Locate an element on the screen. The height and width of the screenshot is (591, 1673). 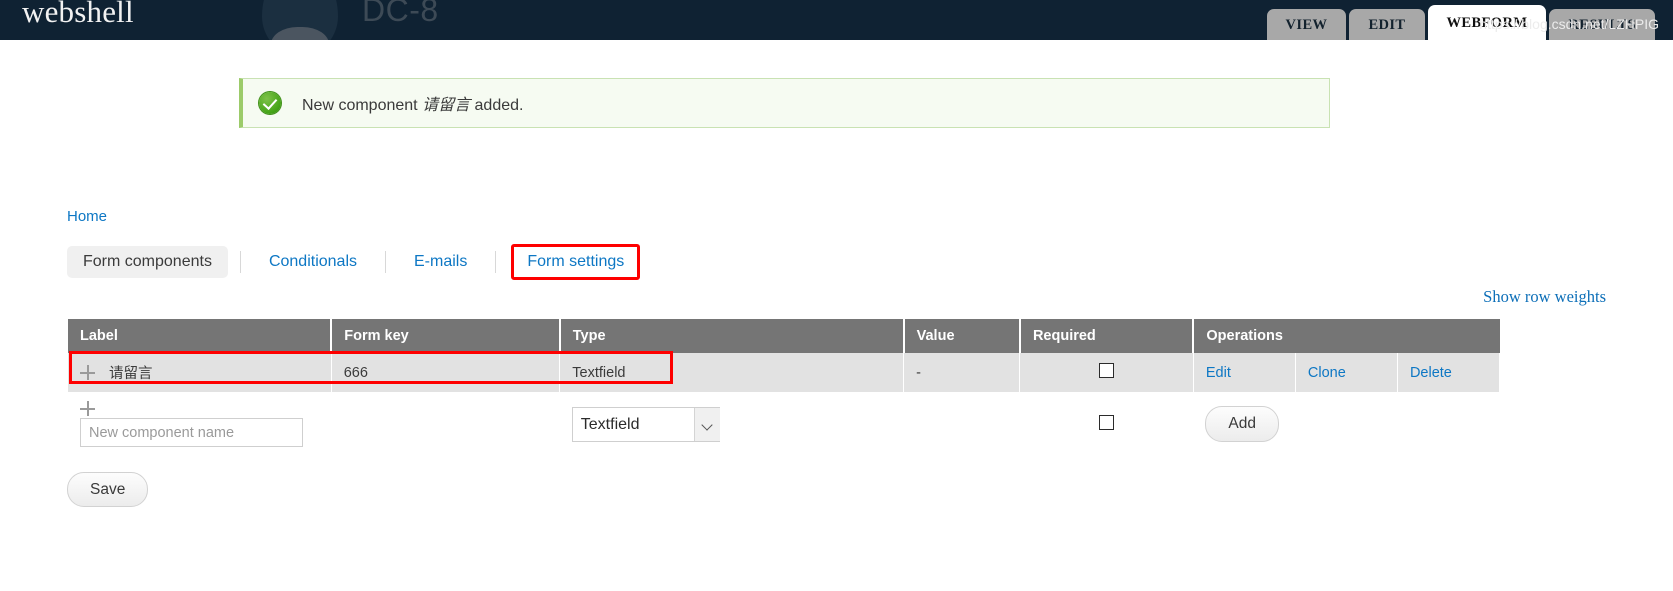
subtab-emails: E-mails is located at coordinates (440, 262).